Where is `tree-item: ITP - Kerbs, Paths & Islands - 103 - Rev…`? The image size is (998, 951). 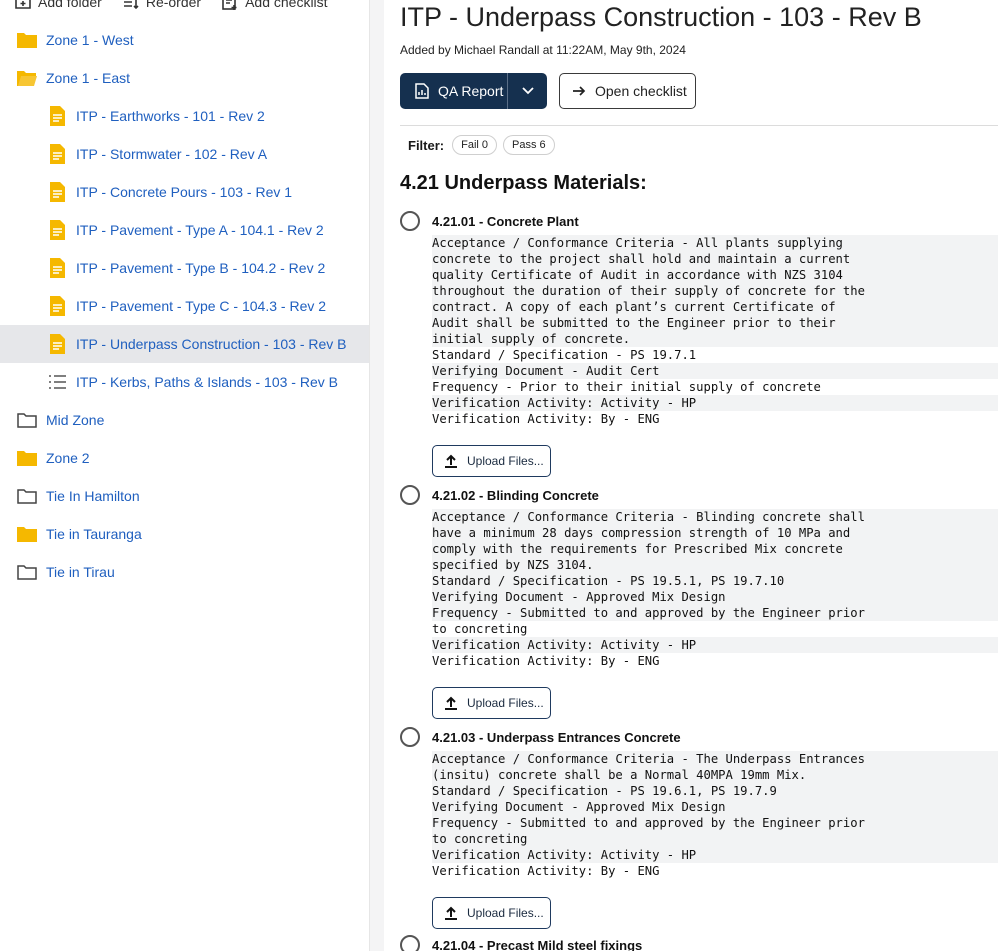 tree-item: ITP - Kerbs, Paths & Islands - 103 - Rev… is located at coordinates (184, 382).